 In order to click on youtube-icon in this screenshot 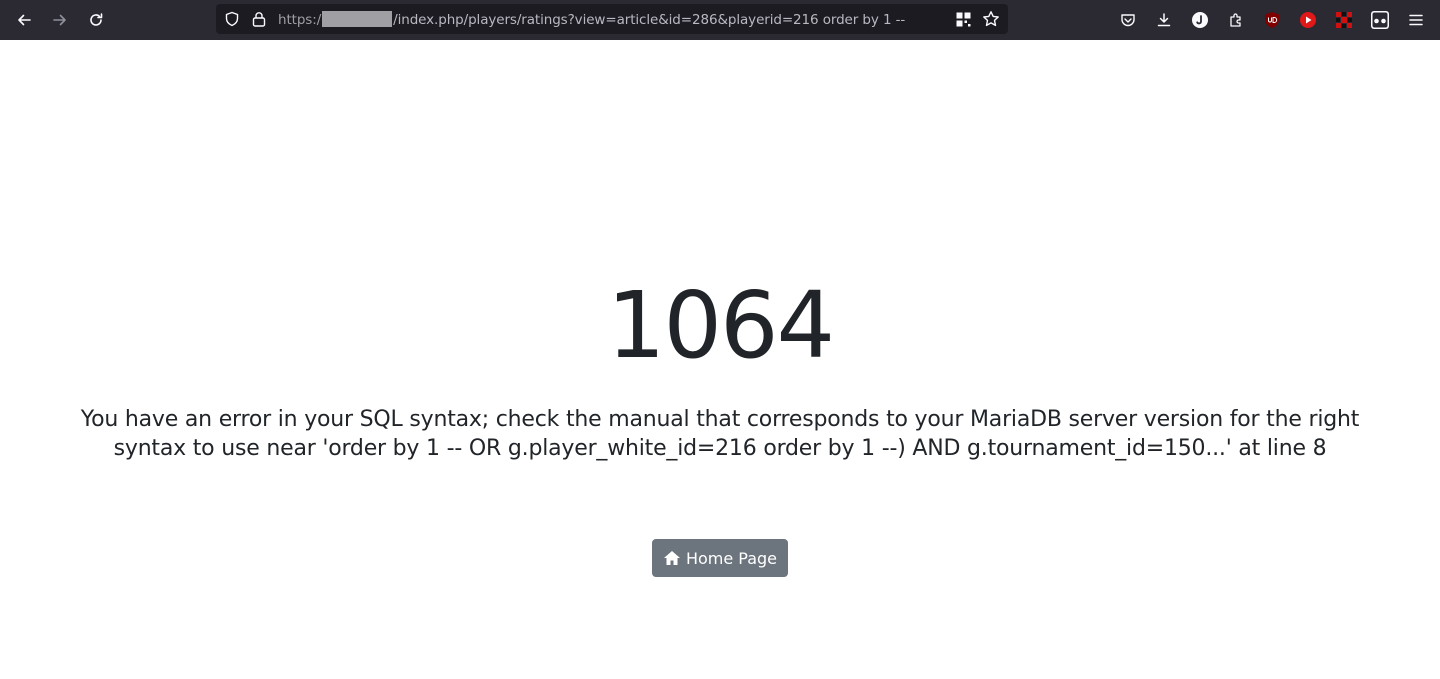, I will do `click(1308, 20)`.